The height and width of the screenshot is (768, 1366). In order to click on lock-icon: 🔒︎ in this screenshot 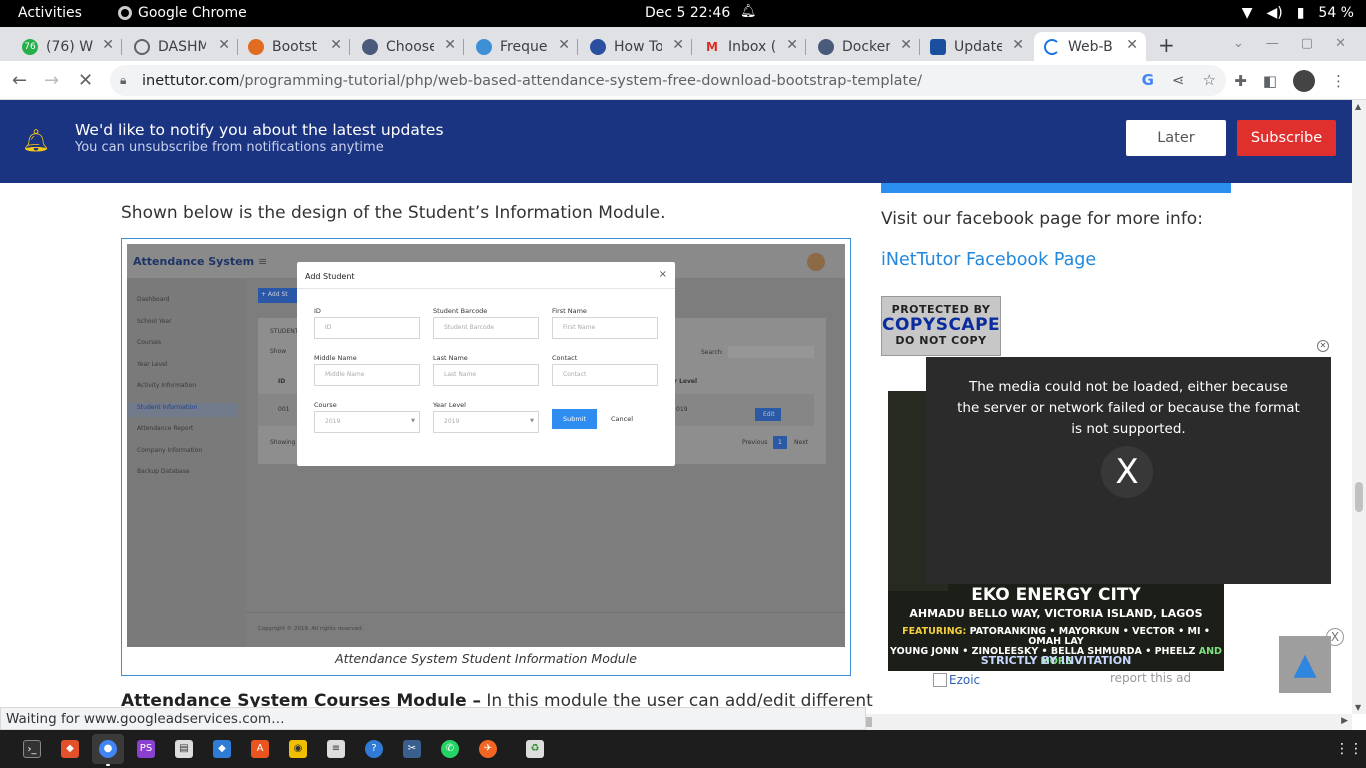, I will do `click(123, 80)`.